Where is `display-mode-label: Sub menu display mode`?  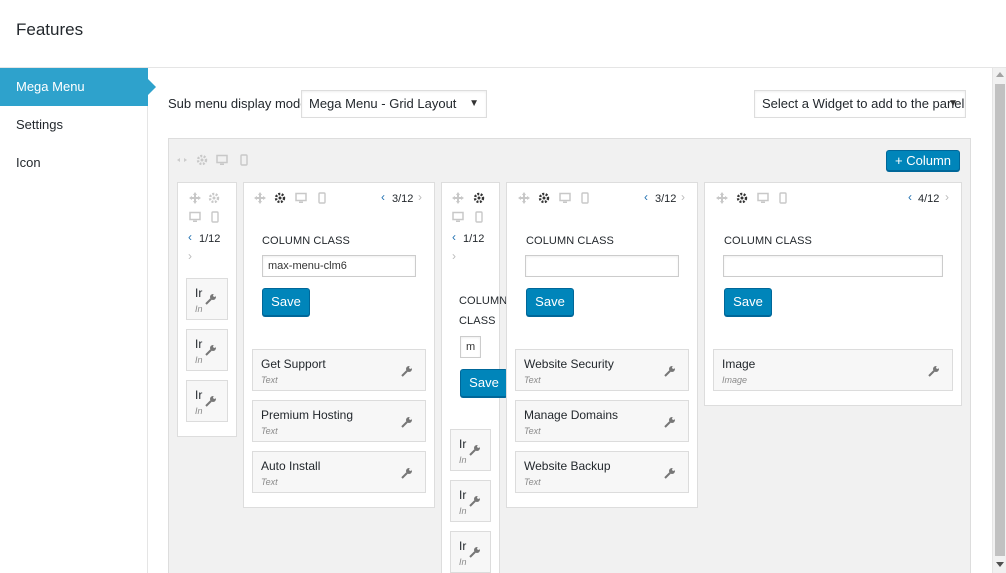 display-mode-label: Sub menu display mode is located at coordinates (238, 103).